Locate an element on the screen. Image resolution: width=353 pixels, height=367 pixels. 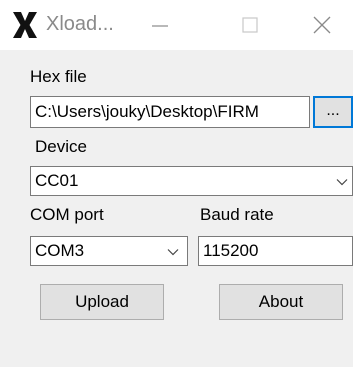
com-port-dropdown: COM3 is located at coordinates (109, 251).